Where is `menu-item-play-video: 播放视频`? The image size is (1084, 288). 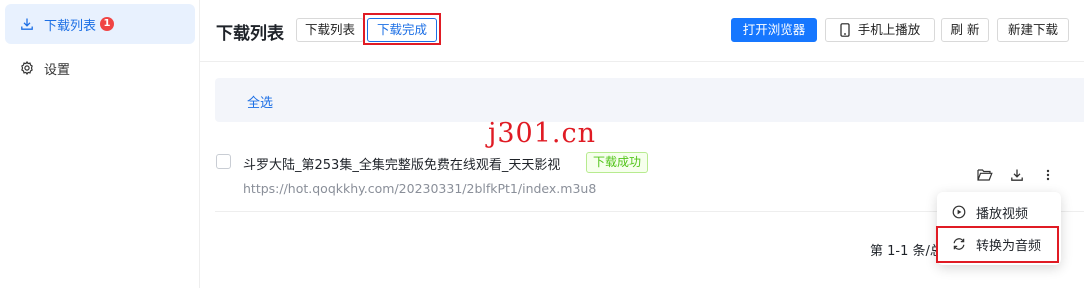
menu-item-play-video: 播放视频 is located at coordinates (999, 212).